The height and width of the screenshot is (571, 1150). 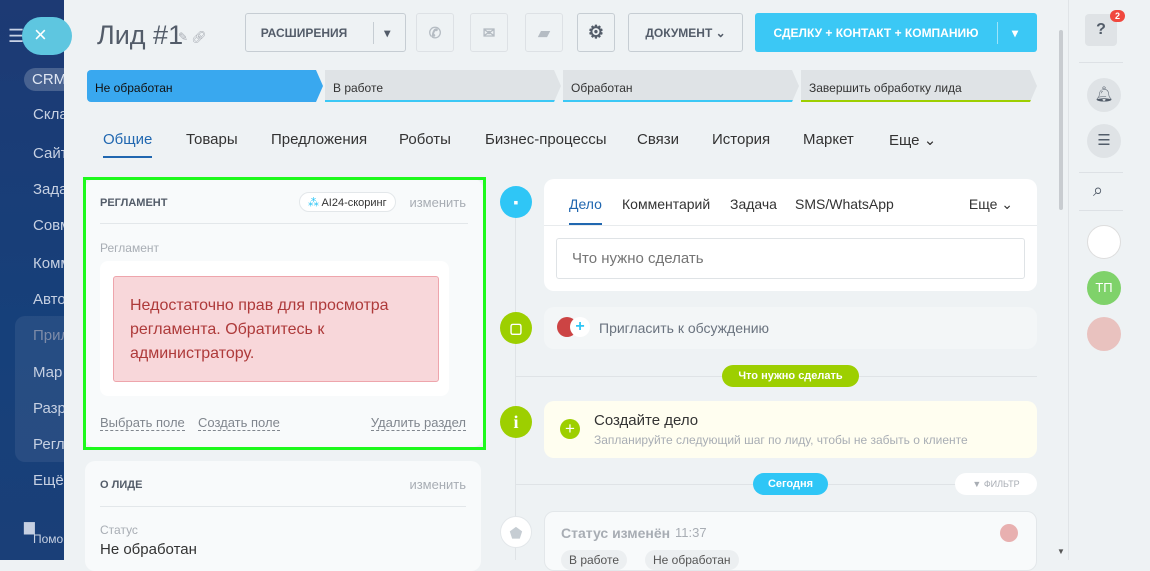 I want to click on ai-scoring-badge: ⁂ AI24-скоринг, so click(x=347, y=202).